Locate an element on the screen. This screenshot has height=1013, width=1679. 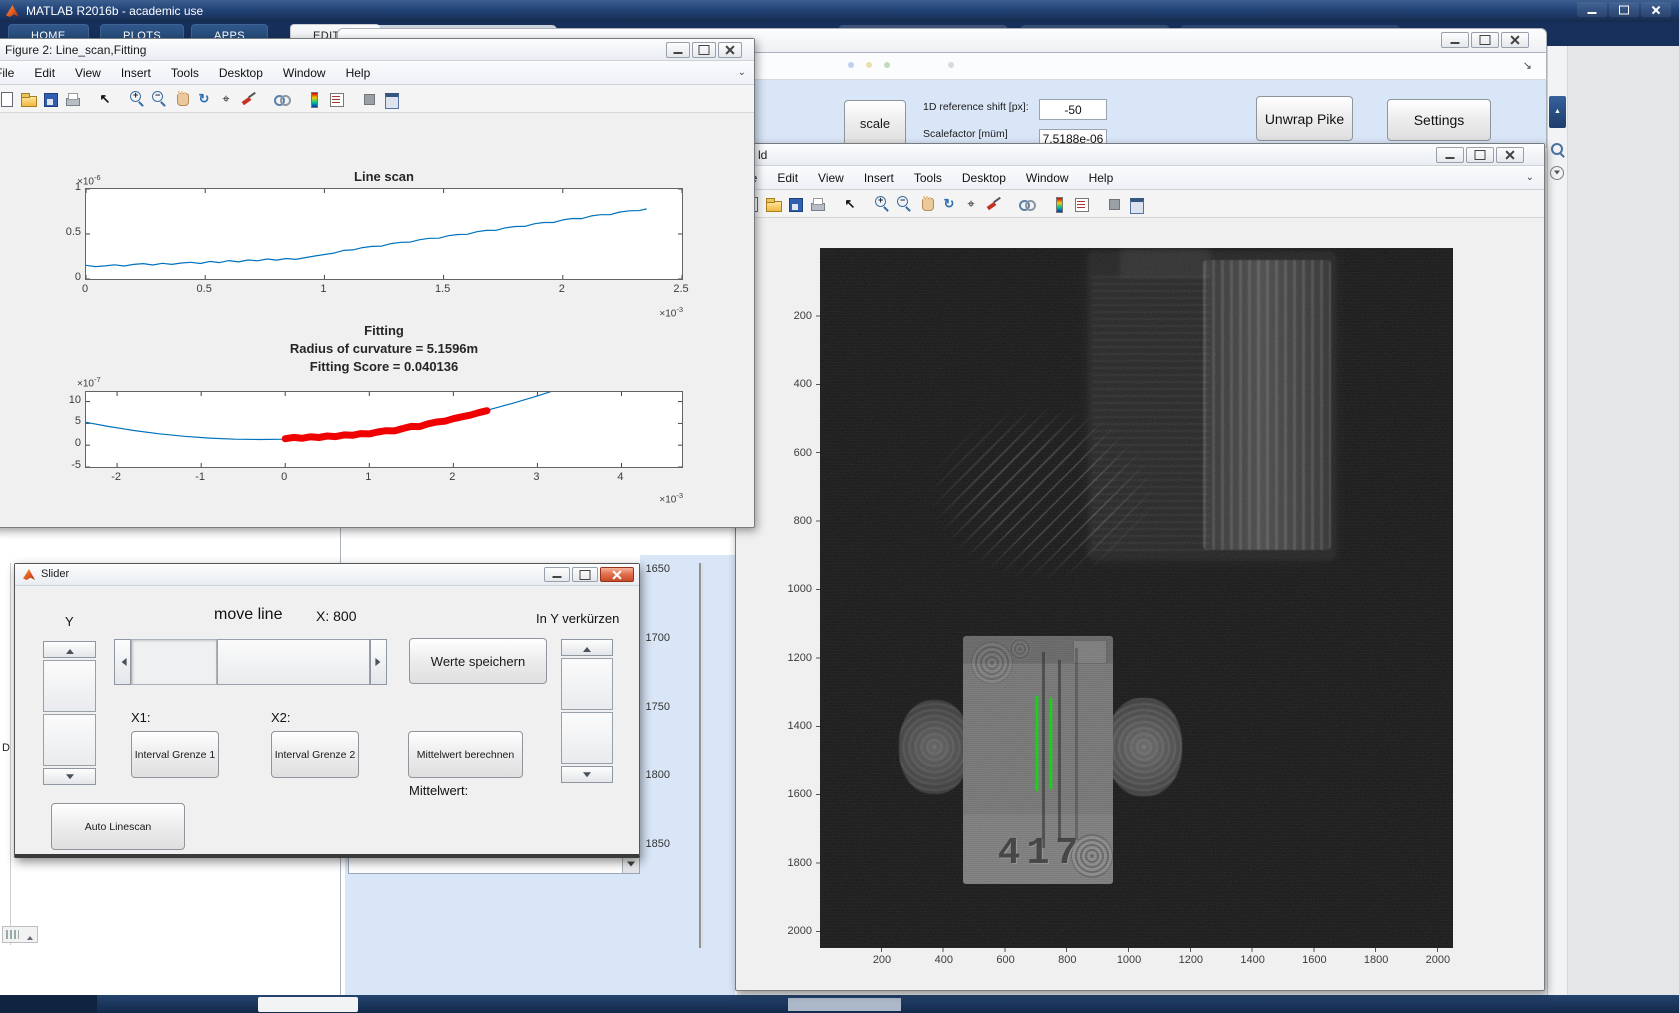
interval-limit-1-button: Interval Grenze 1 is located at coordinates (175, 754).